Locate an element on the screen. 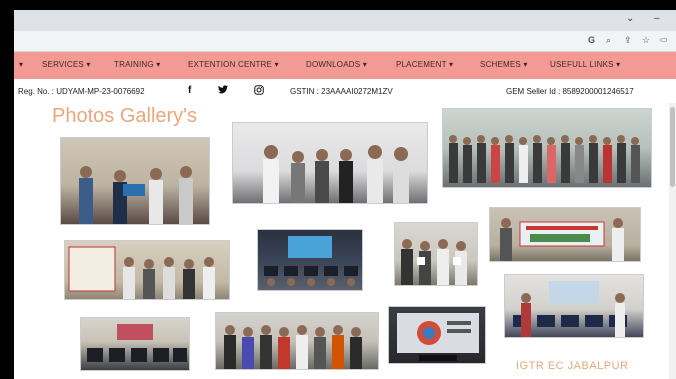 This screenshot has width=676, height=379. gallery-photo-group-indoor is located at coordinates (330, 163).